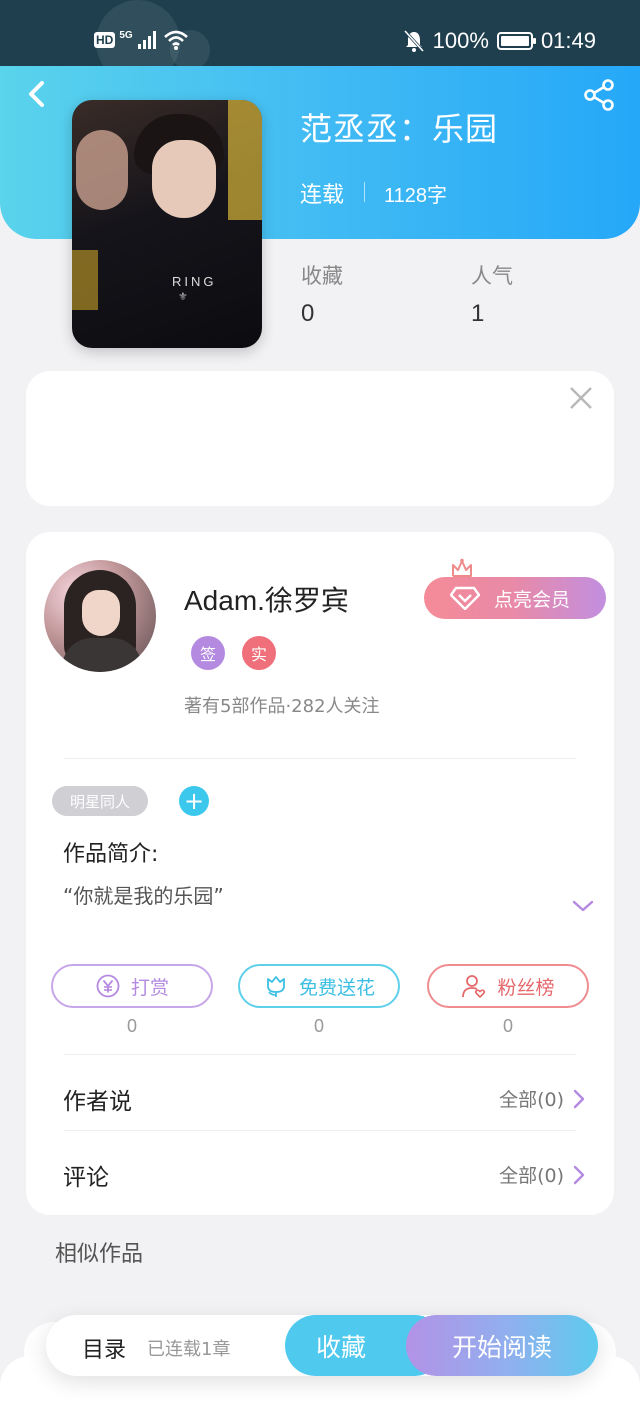  Describe the element at coordinates (532, 599) in the screenshot. I see `vip-button-label: 点亮会员` at that location.